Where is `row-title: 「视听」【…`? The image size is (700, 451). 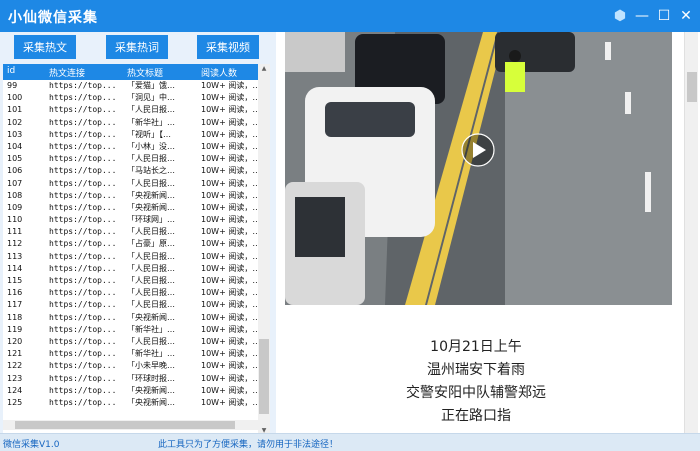 row-title: 「视听」【… is located at coordinates (149, 134).